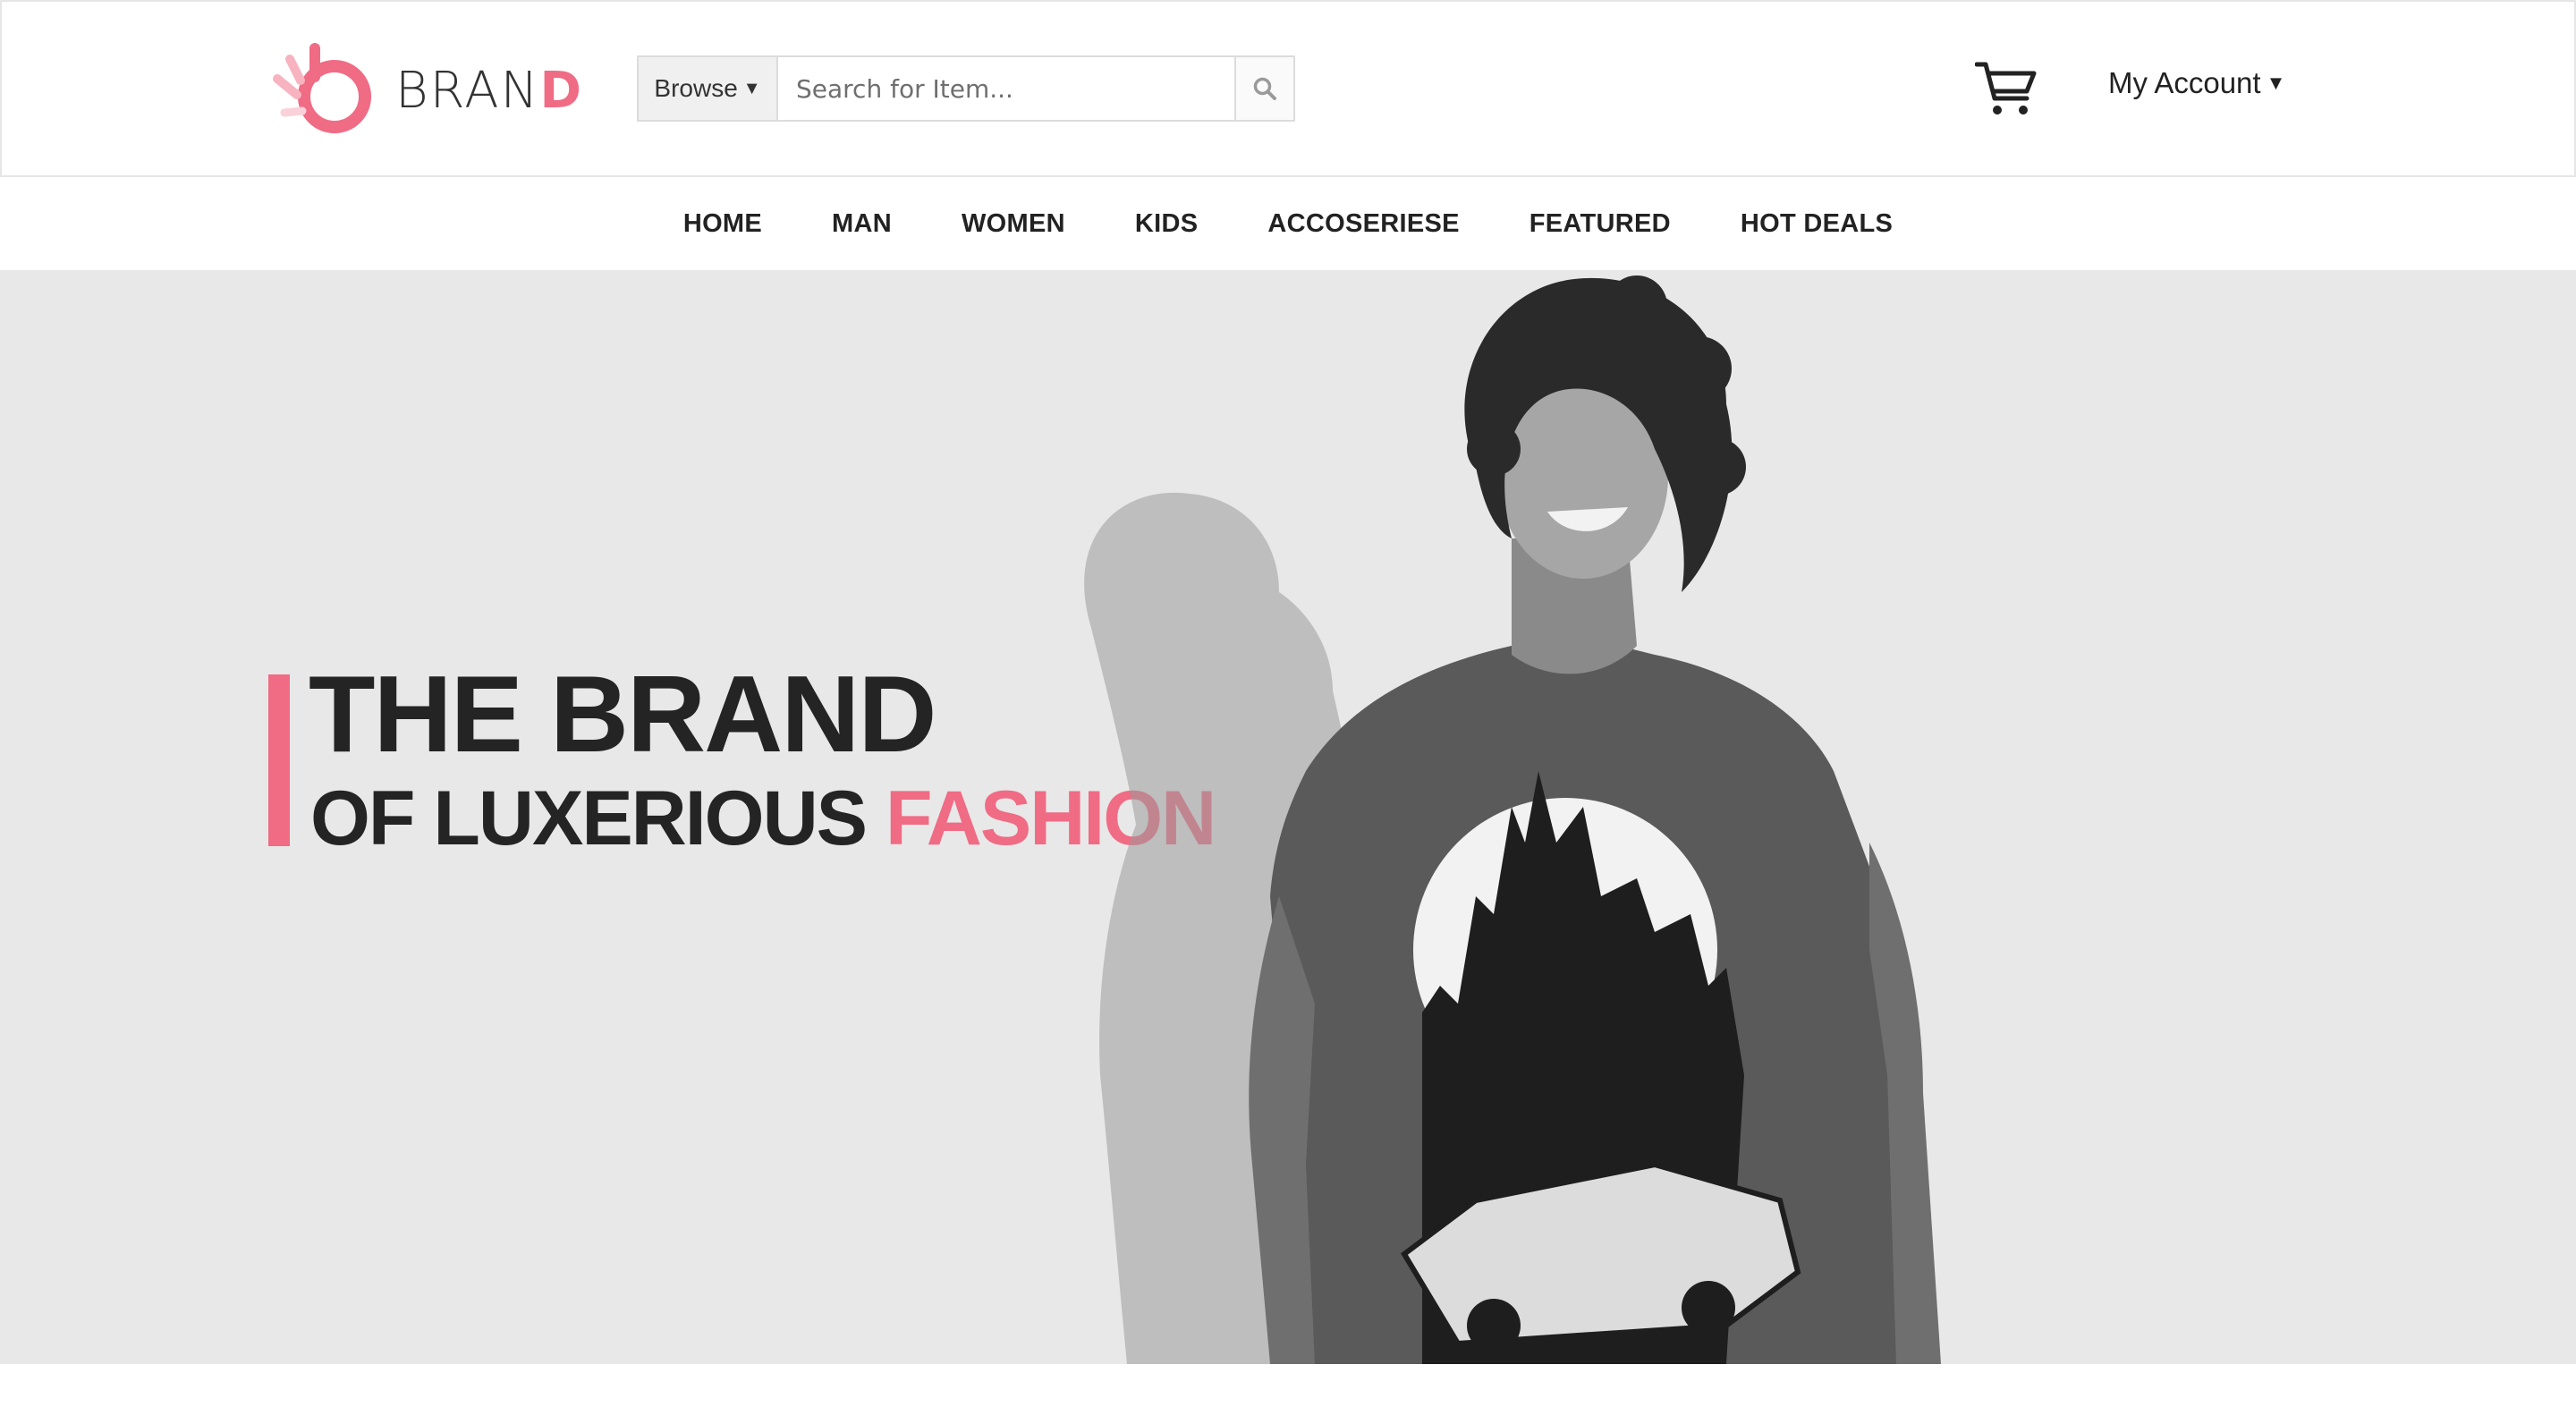  I want to click on my-account-menu: My Account ▼, so click(2196, 83).